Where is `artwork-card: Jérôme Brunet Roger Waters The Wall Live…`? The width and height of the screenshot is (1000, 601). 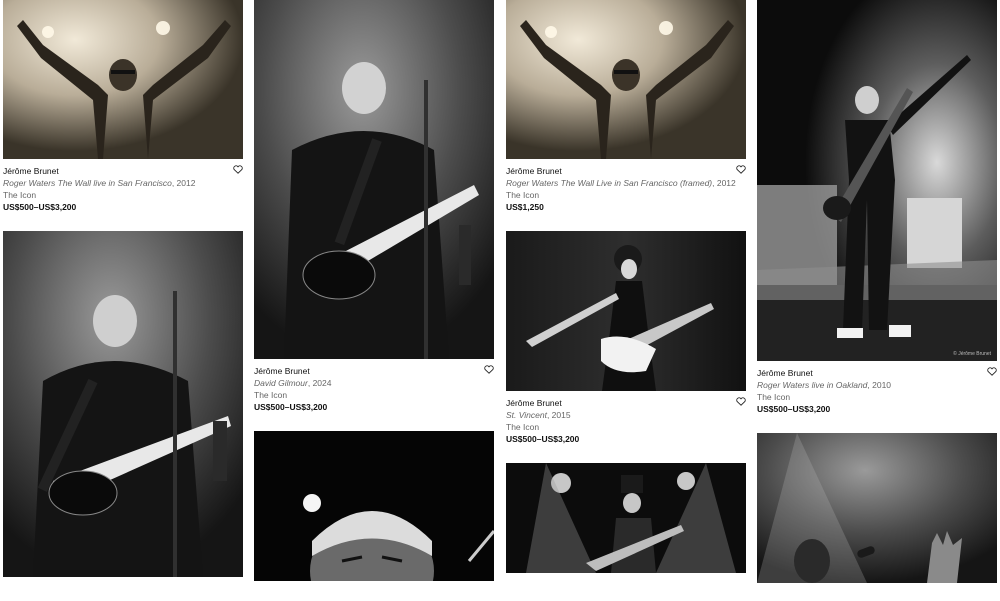 artwork-card: Jérôme Brunet Roger Waters The Wall Live… is located at coordinates (626, 106).